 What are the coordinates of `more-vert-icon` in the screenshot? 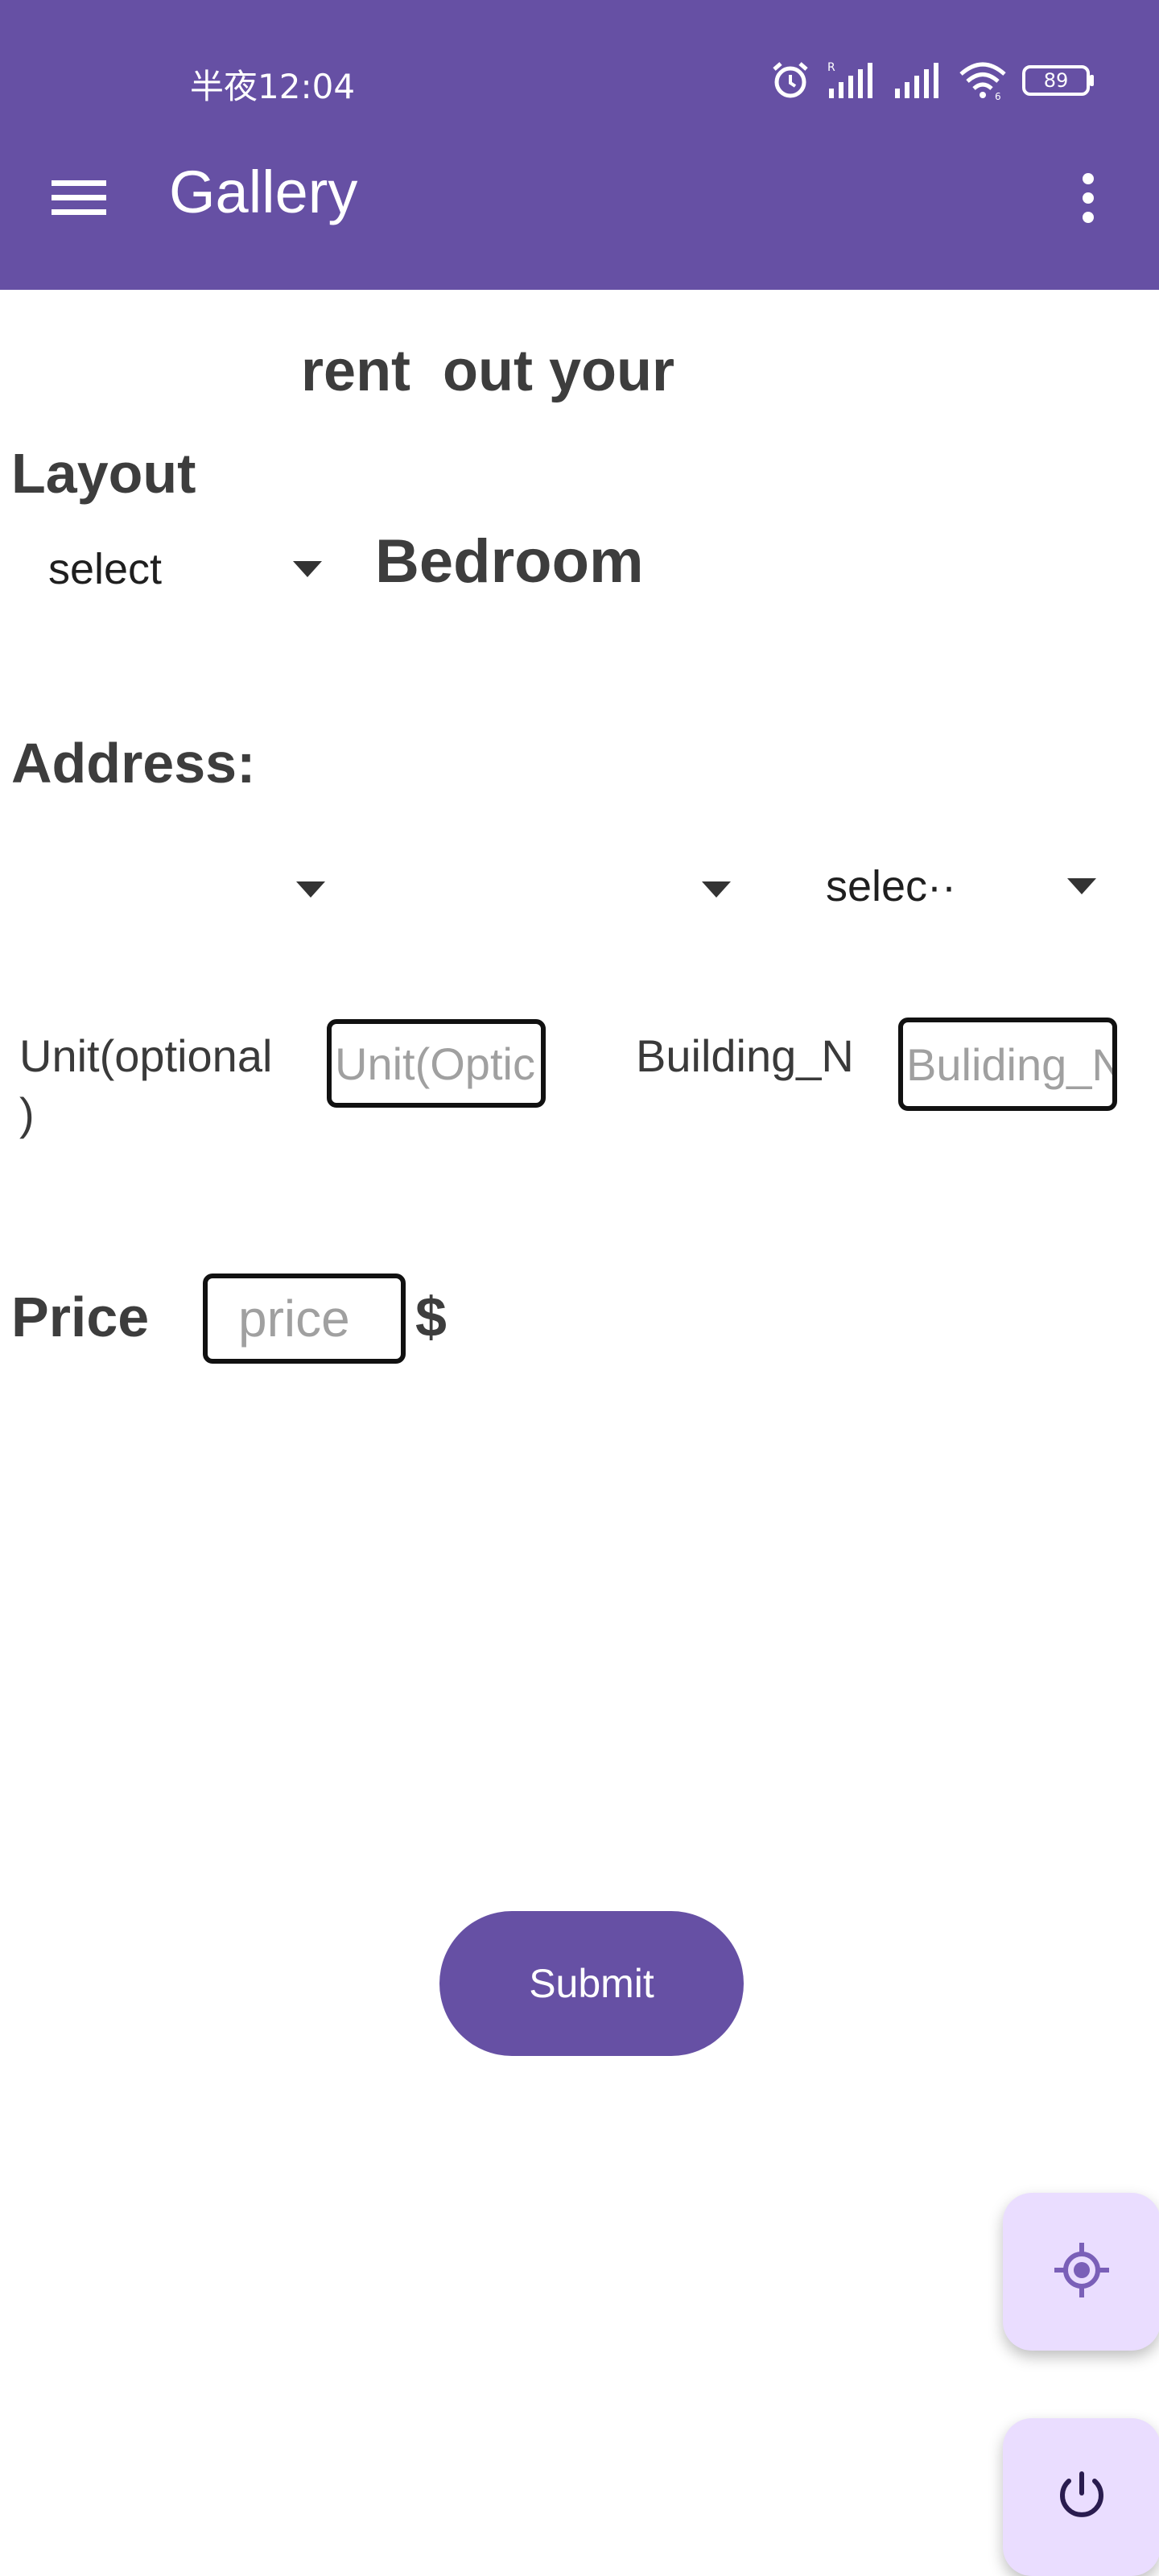 It's located at (1088, 199).